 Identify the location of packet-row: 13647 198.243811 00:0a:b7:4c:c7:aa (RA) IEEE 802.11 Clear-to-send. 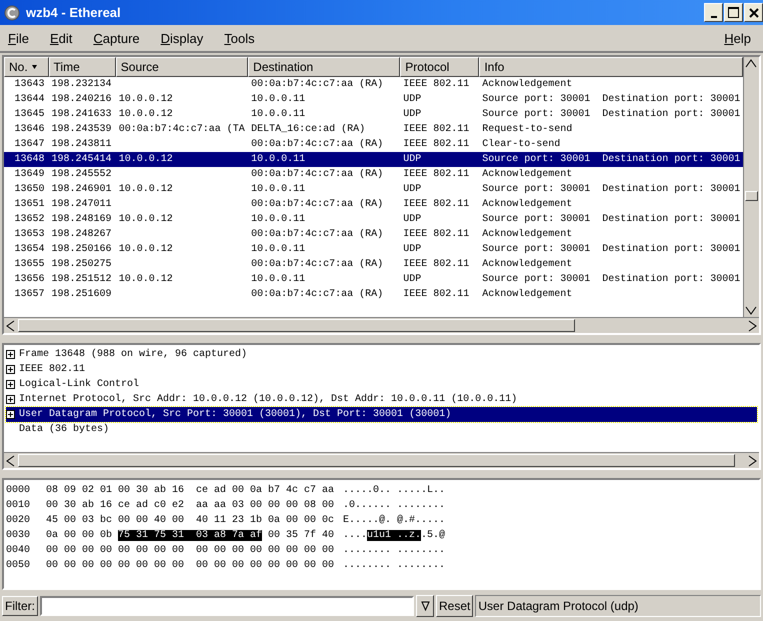
(373, 144).